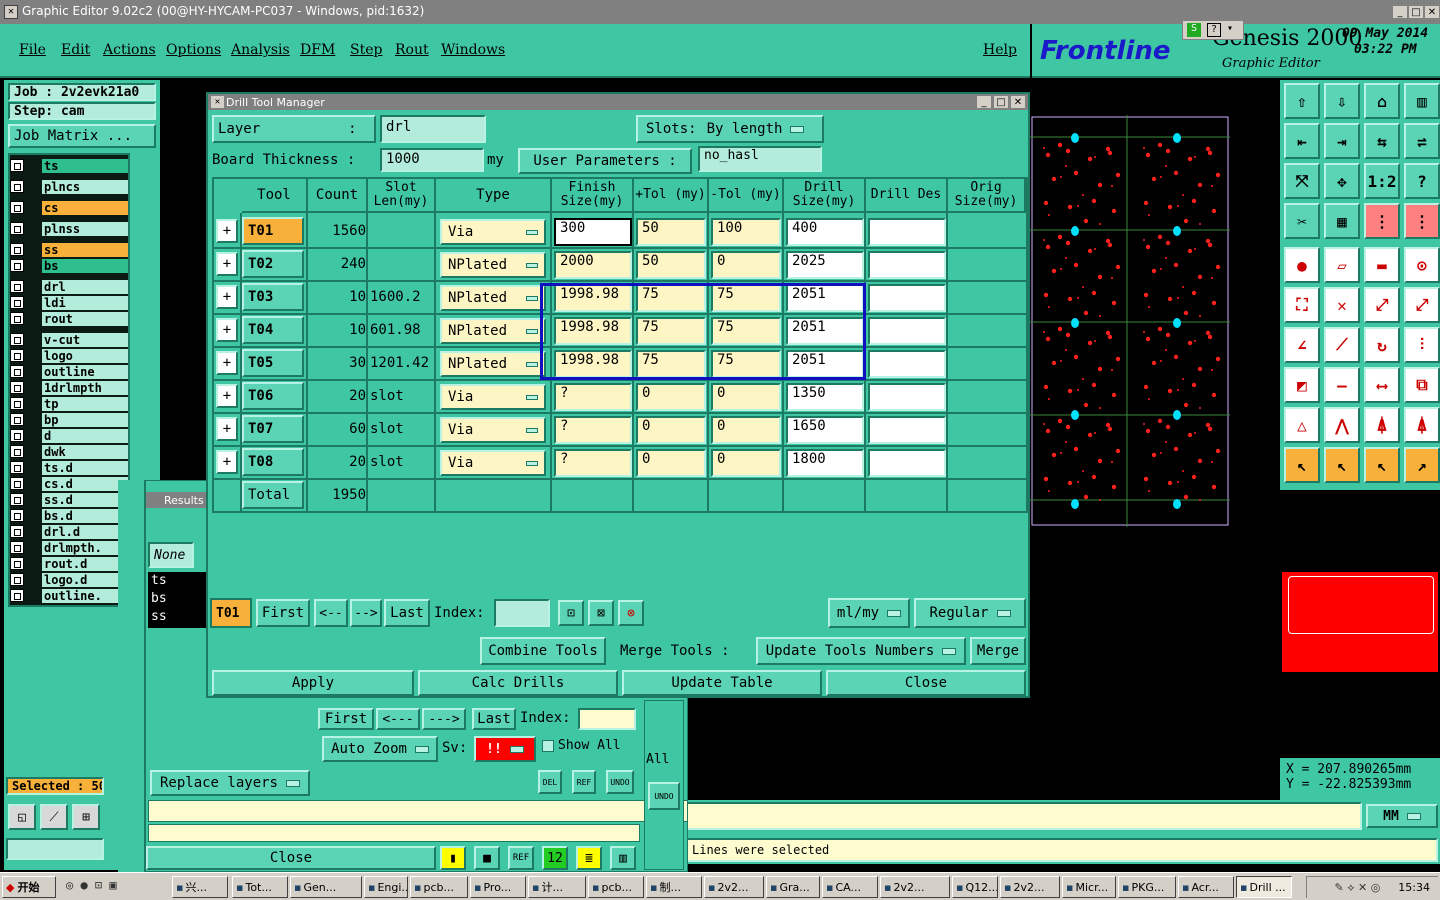  I want to click on select-icon: ↖, so click(1302, 465).